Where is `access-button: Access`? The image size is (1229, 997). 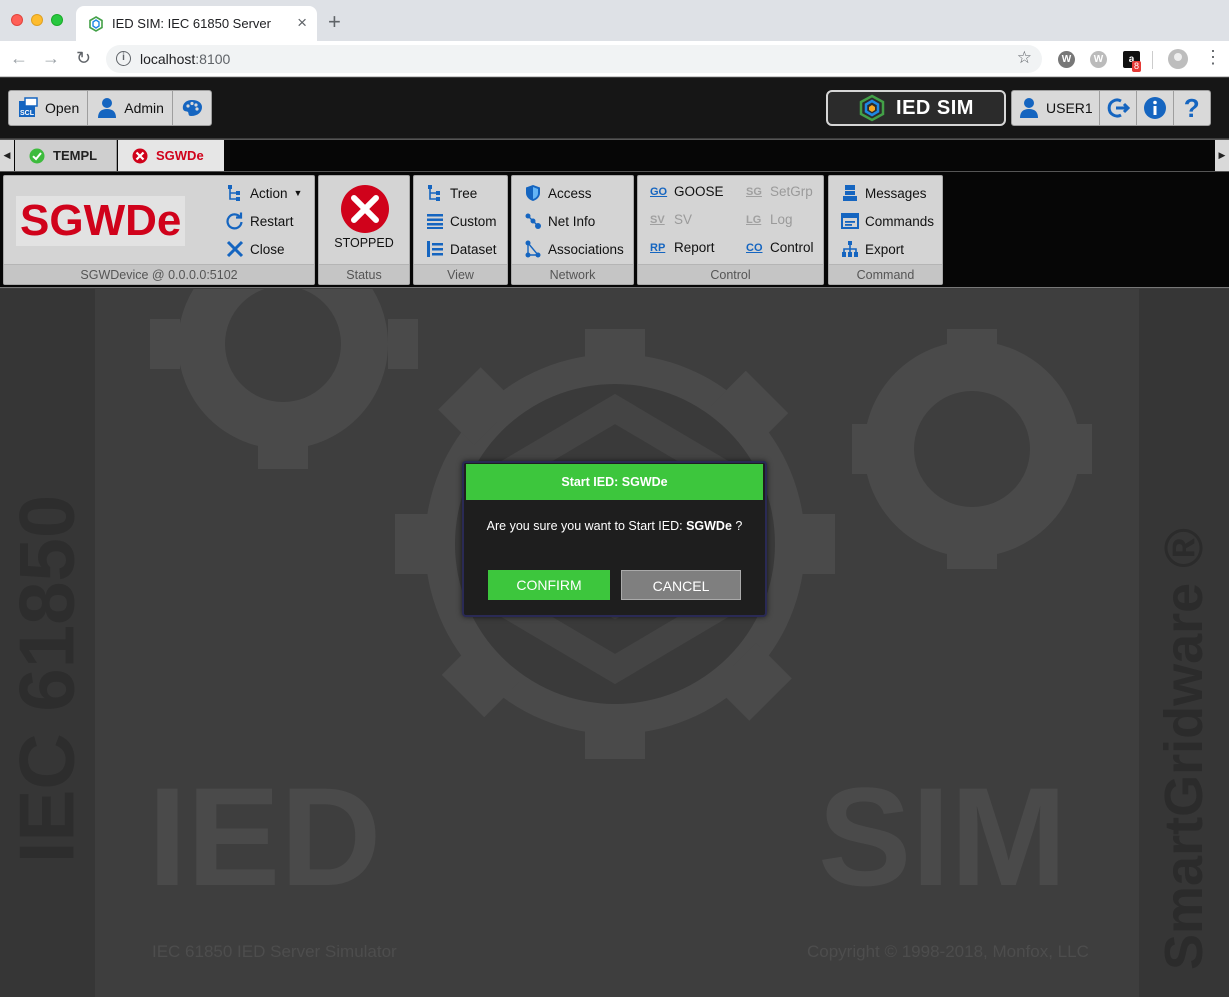 access-button: Access is located at coordinates (558, 193).